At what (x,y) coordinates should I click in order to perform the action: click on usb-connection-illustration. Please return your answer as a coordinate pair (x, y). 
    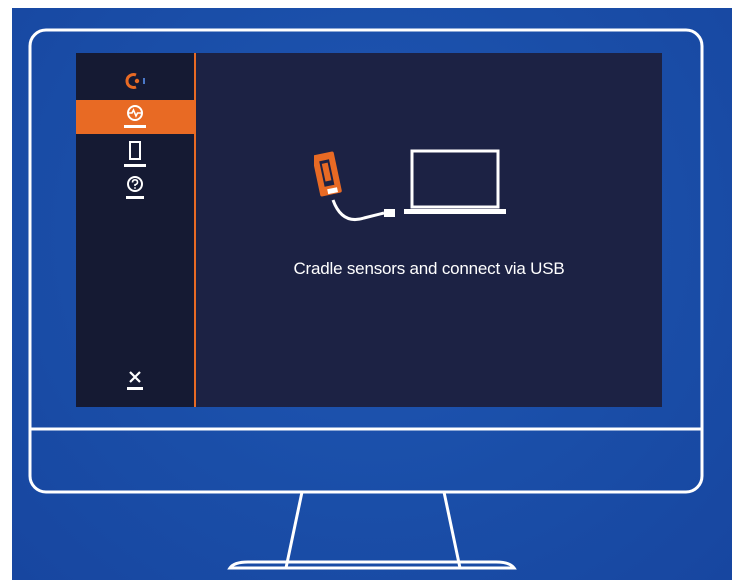
    Looking at the image, I should click on (410, 185).